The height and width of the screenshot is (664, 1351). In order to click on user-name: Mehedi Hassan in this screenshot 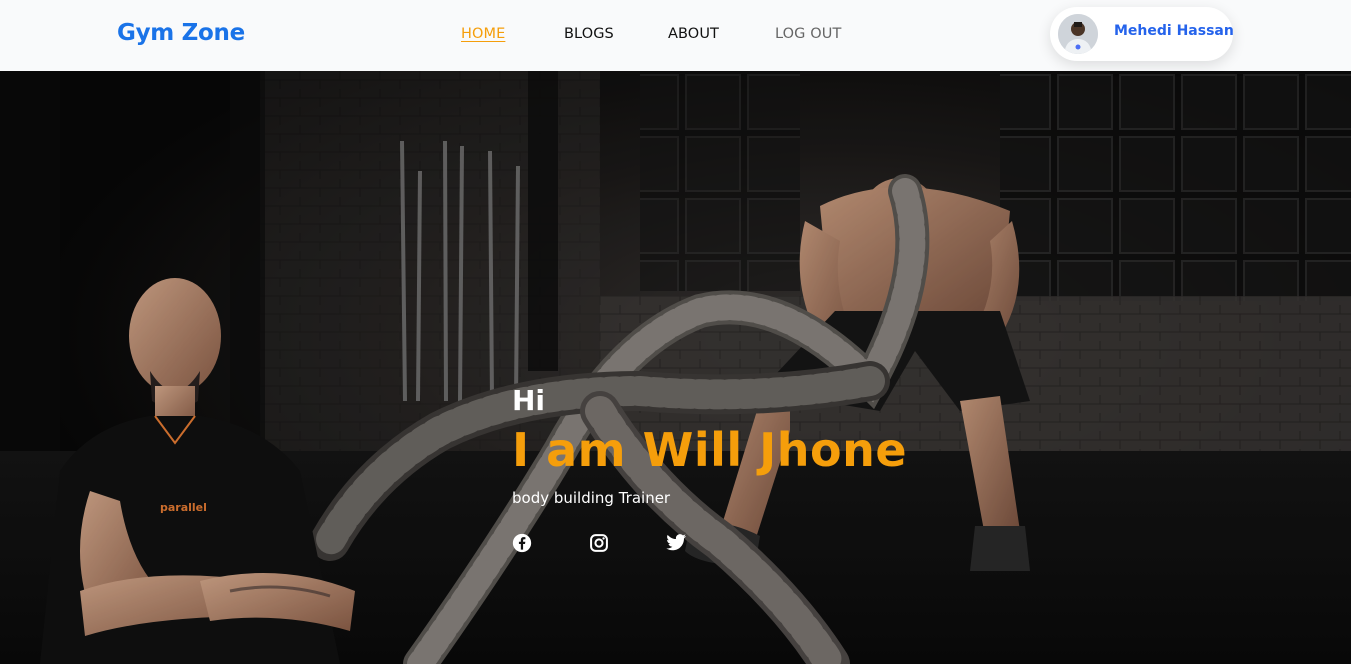, I will do `click(1174, 31)`.